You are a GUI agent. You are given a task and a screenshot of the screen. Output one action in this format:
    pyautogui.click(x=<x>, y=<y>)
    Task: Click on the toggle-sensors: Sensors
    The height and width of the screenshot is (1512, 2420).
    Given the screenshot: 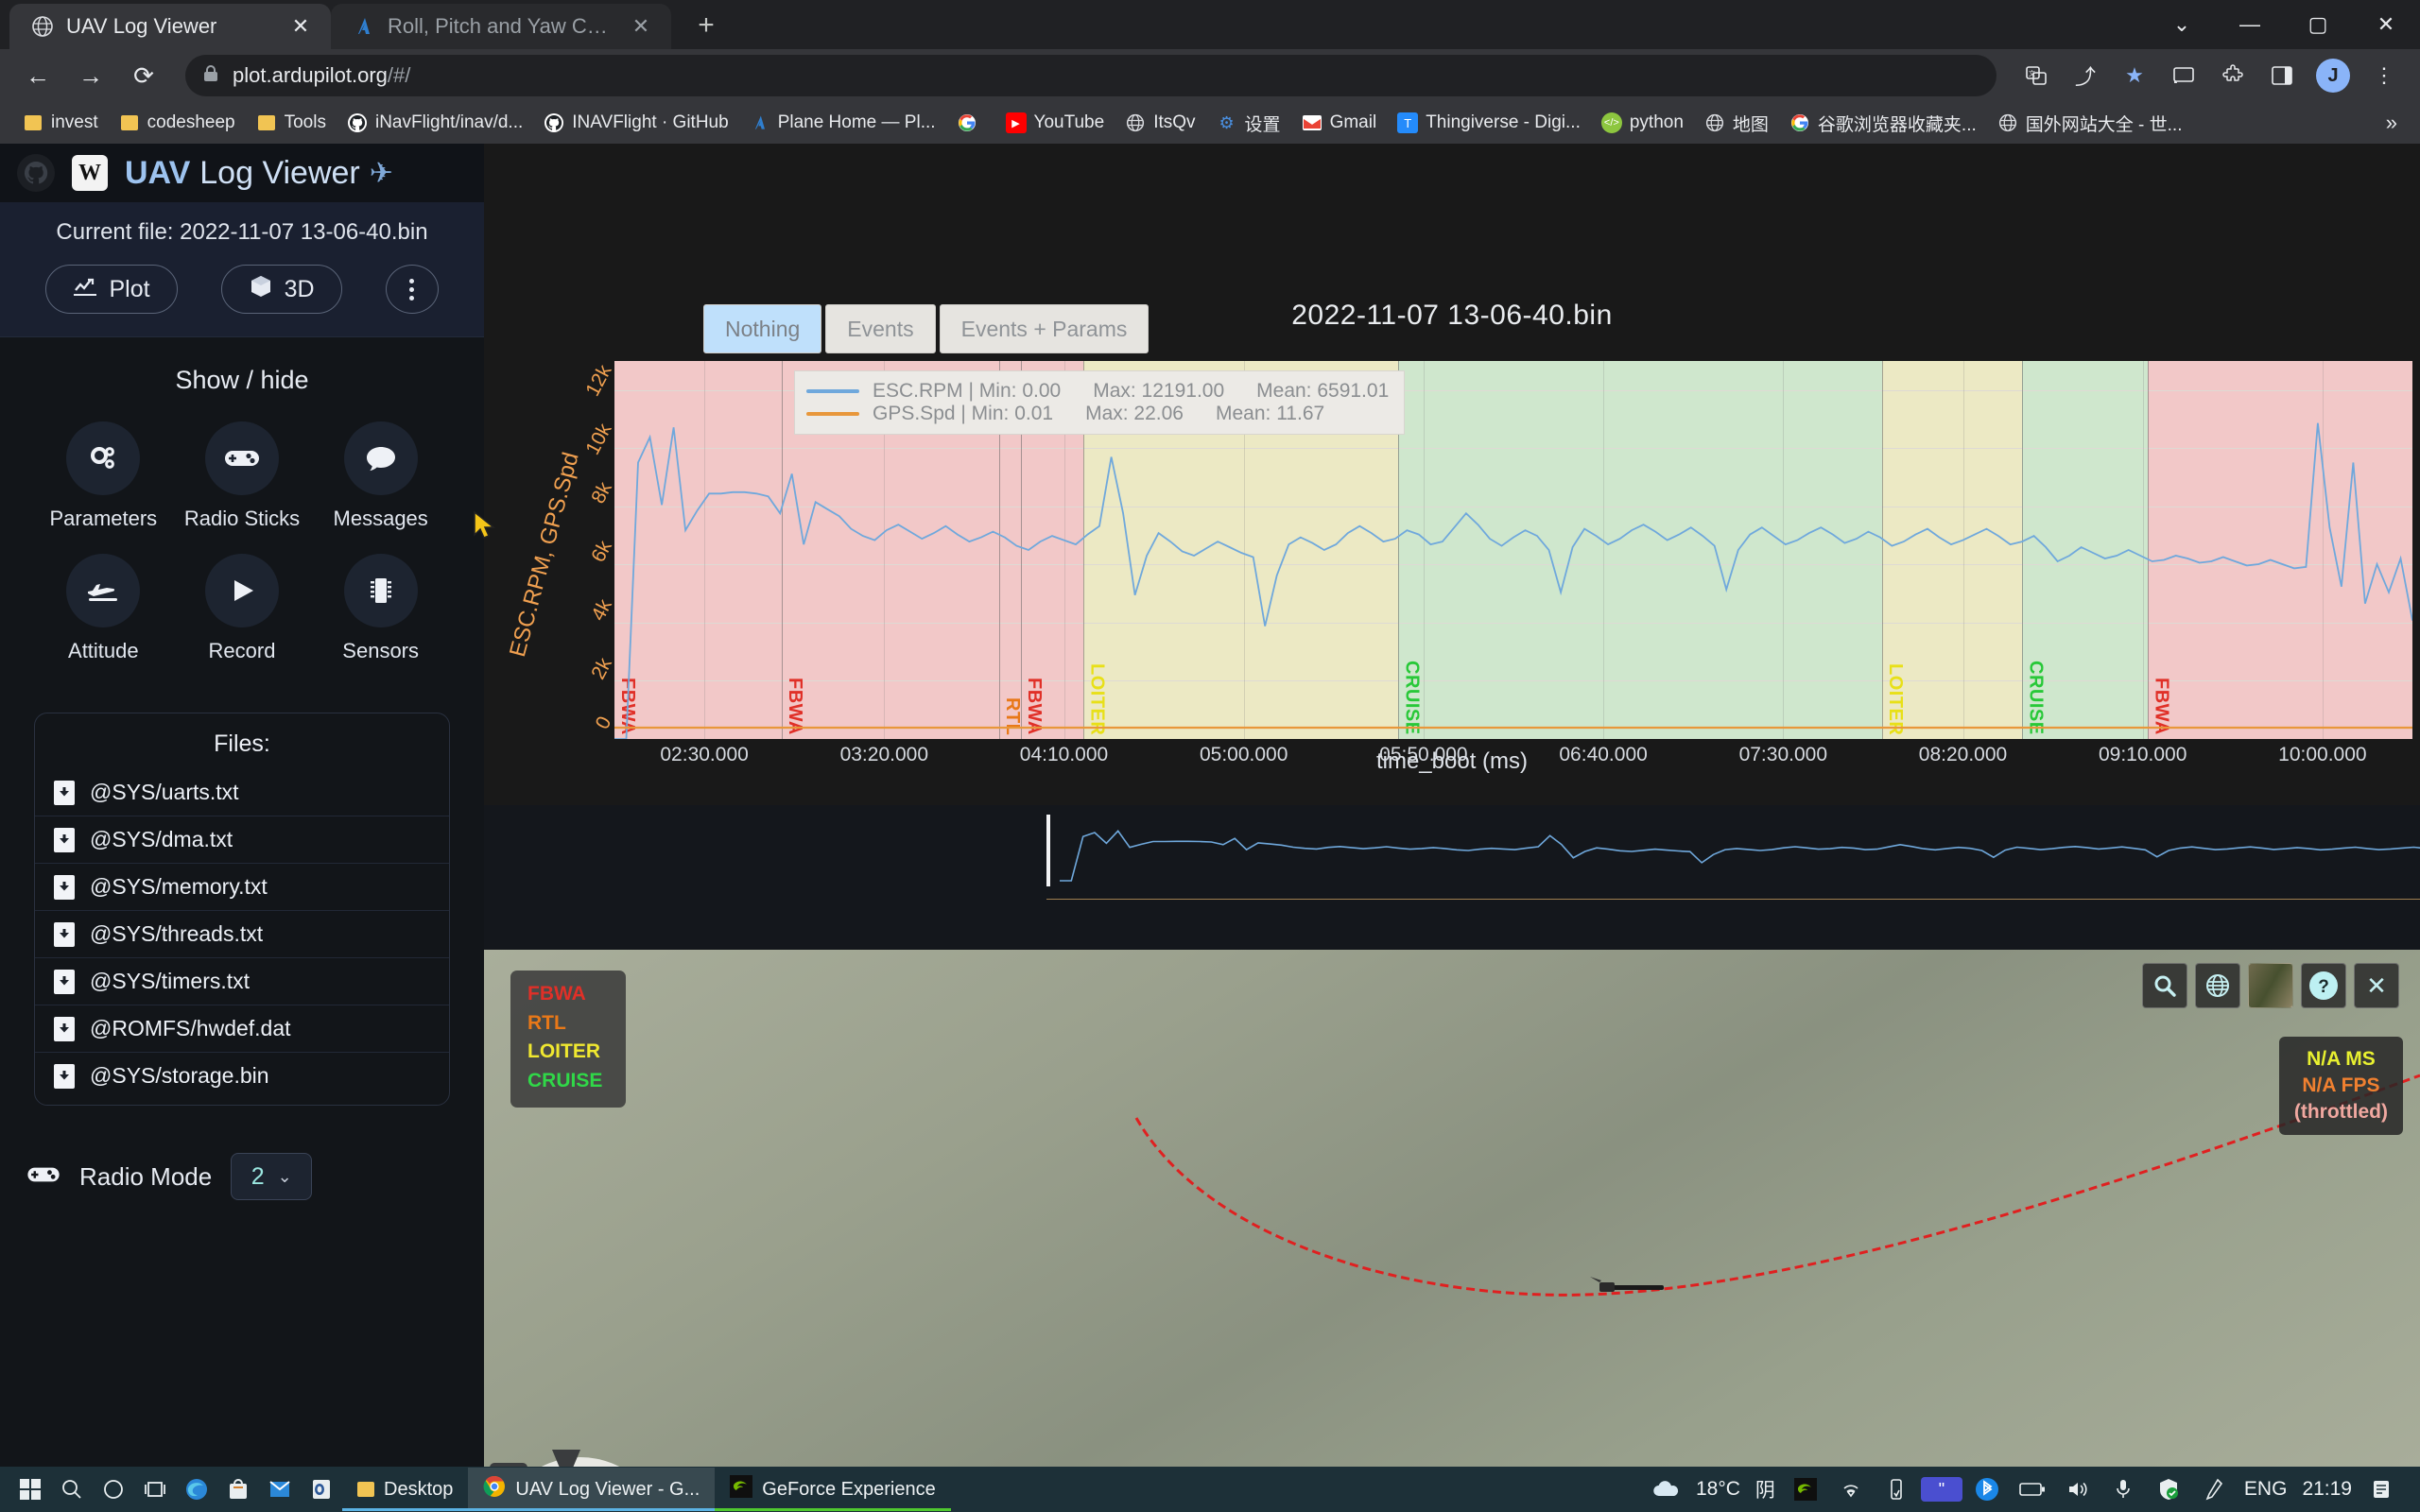 What is the action you would take?
    pyautogui.click(x=380, y=608)
    